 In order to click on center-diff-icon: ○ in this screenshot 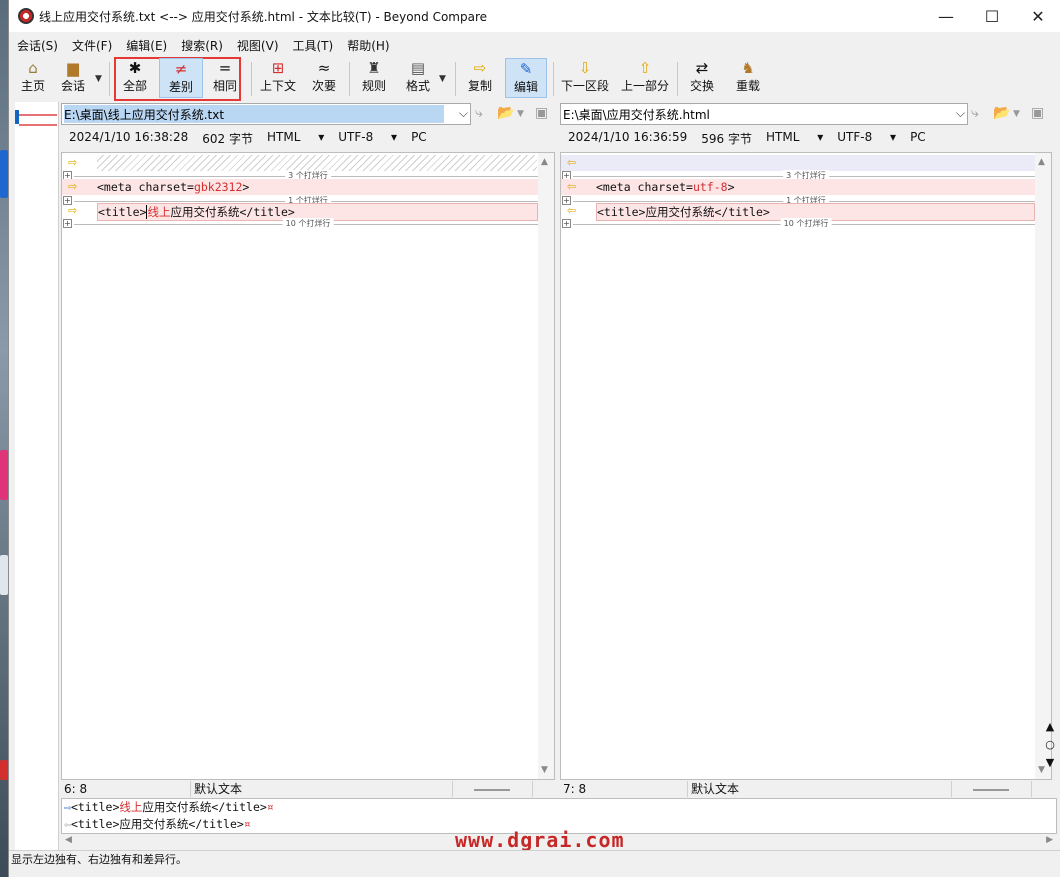, I will do `click(1050, 745)`.